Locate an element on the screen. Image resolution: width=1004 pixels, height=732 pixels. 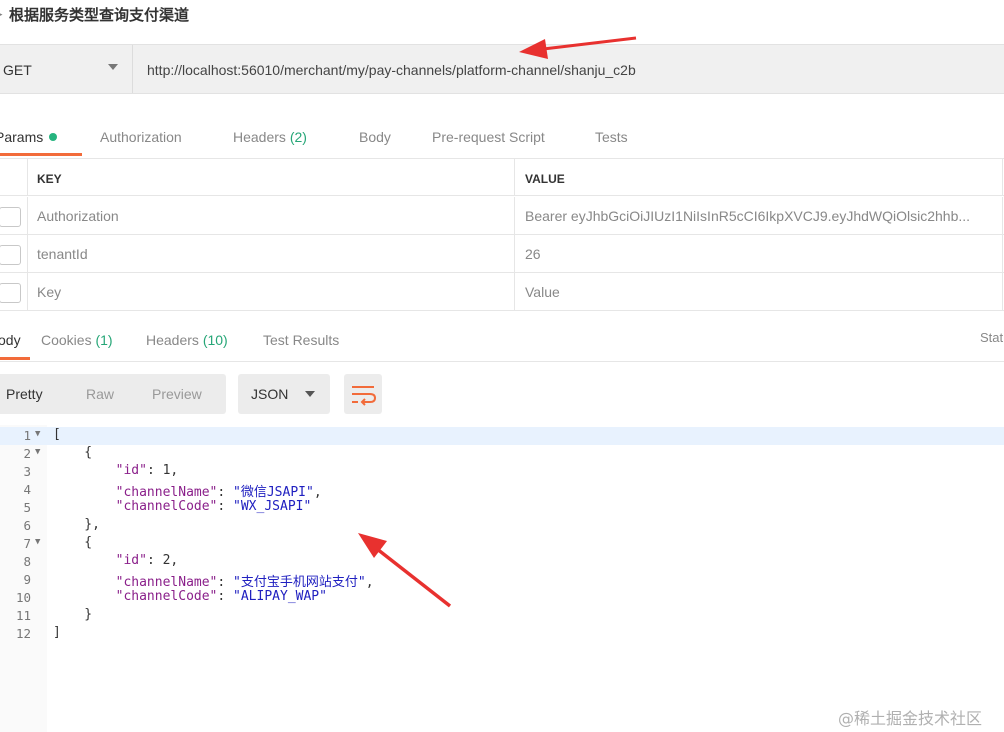
watermark: @稀土掘金技术社区 is located at coordinates (910, 718).